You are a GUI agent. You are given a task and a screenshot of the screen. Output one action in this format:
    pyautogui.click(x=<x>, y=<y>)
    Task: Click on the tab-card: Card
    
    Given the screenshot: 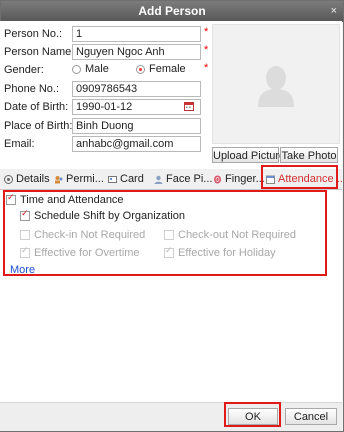 What is the action you would take?
    pyautogui.click(x=126, y=179)
    